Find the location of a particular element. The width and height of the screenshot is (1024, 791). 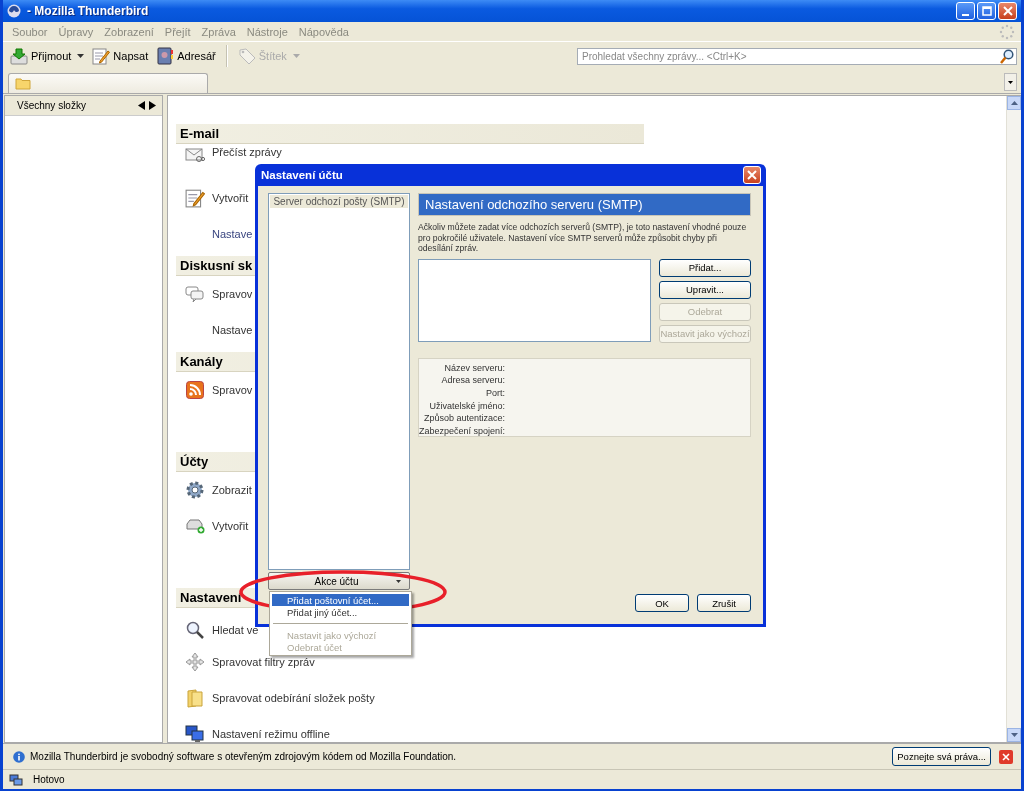

arrows-cross-icon is located at coordinates (194, 662).